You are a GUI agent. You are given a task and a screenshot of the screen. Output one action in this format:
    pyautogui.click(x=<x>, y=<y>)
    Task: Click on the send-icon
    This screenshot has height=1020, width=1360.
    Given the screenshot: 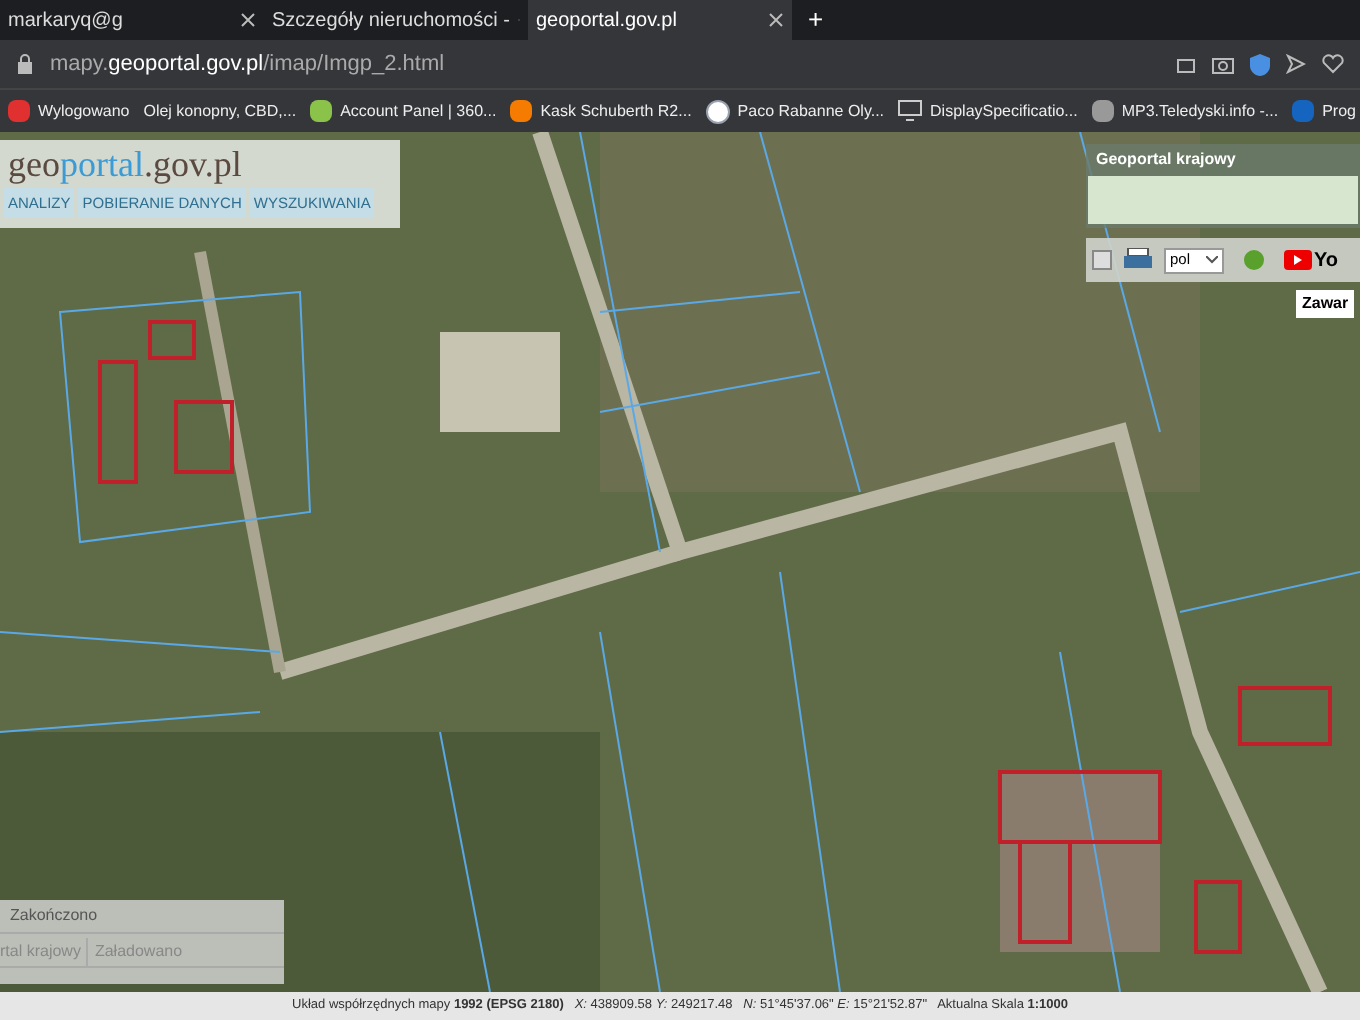 What is the action you would take?
    pyautogui.click(x=1296, y=64)
    